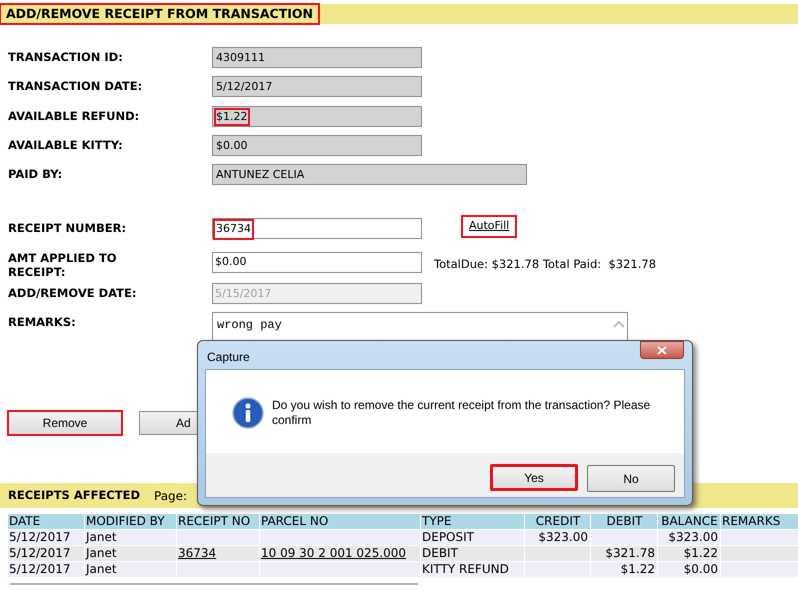 The width and height of the screenshot is (798, 590). I want to click on action-button: Remove, so click(65, 423).